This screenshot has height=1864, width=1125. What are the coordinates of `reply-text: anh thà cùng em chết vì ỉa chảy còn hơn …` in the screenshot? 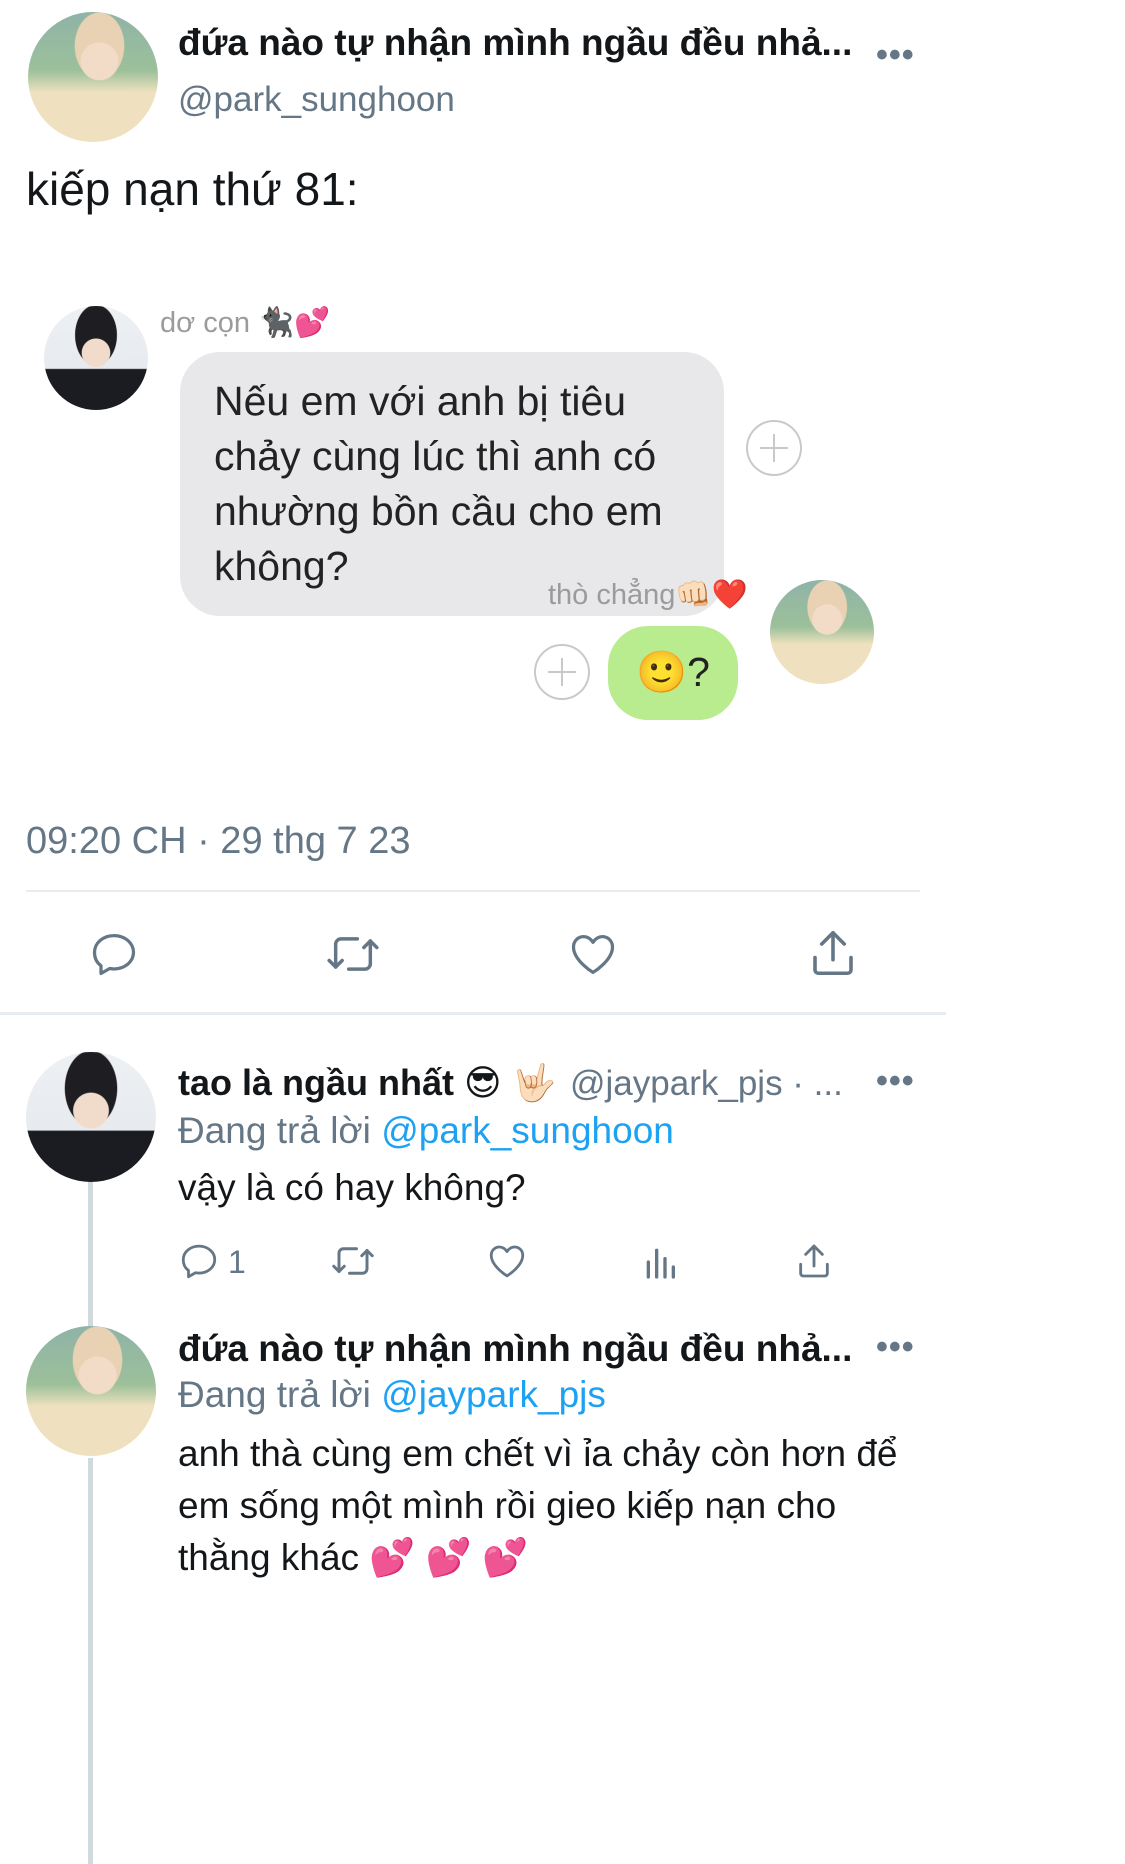 It's located at (538, 1505).